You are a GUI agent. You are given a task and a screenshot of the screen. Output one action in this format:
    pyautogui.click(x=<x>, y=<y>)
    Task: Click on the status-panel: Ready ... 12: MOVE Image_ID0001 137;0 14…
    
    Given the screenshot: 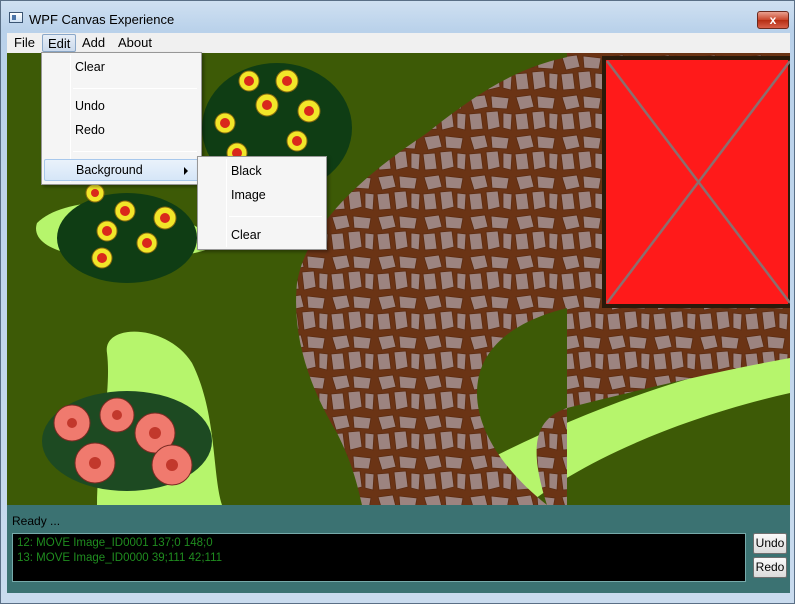 What is the action you would take?
    pyautogui.click(x=398, y=549)
    